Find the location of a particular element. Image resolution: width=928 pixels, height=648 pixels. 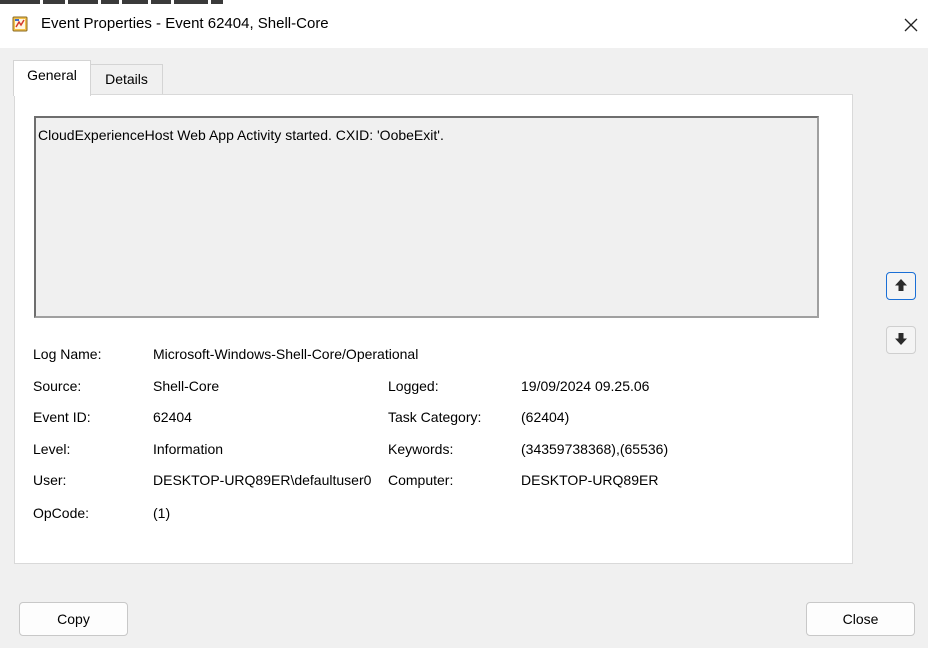

logged-value: 19/09/2024 09.25.06 is located at coordinates (585, 386).